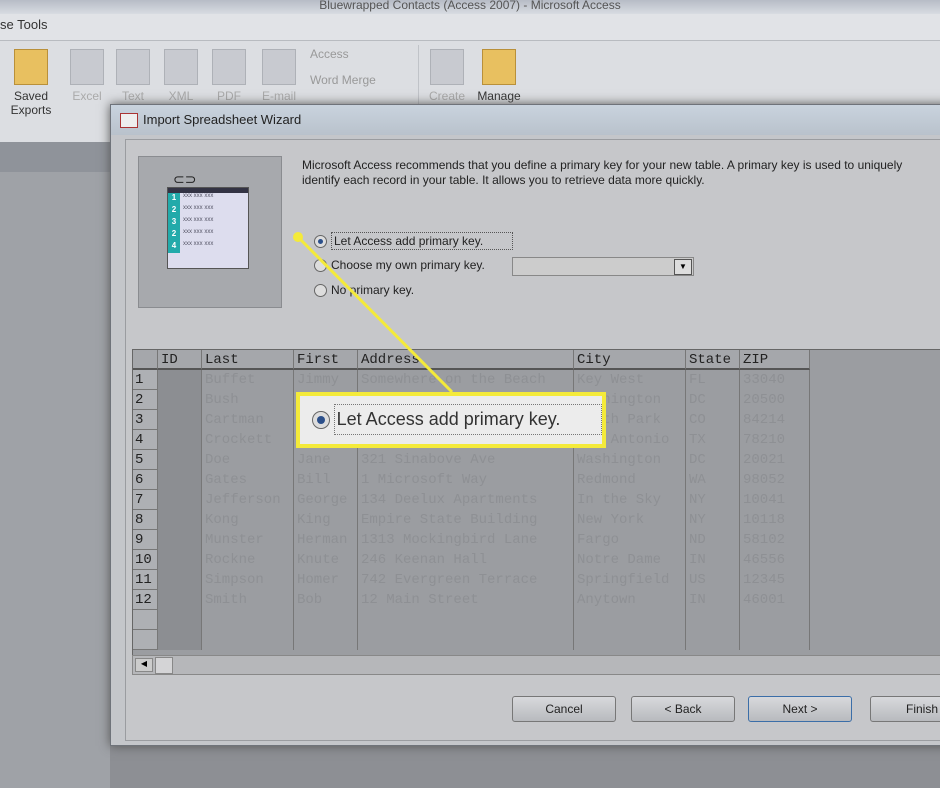 The image size is (940, 788). I want to click on radio-button-zoomed, so click(321, 419).